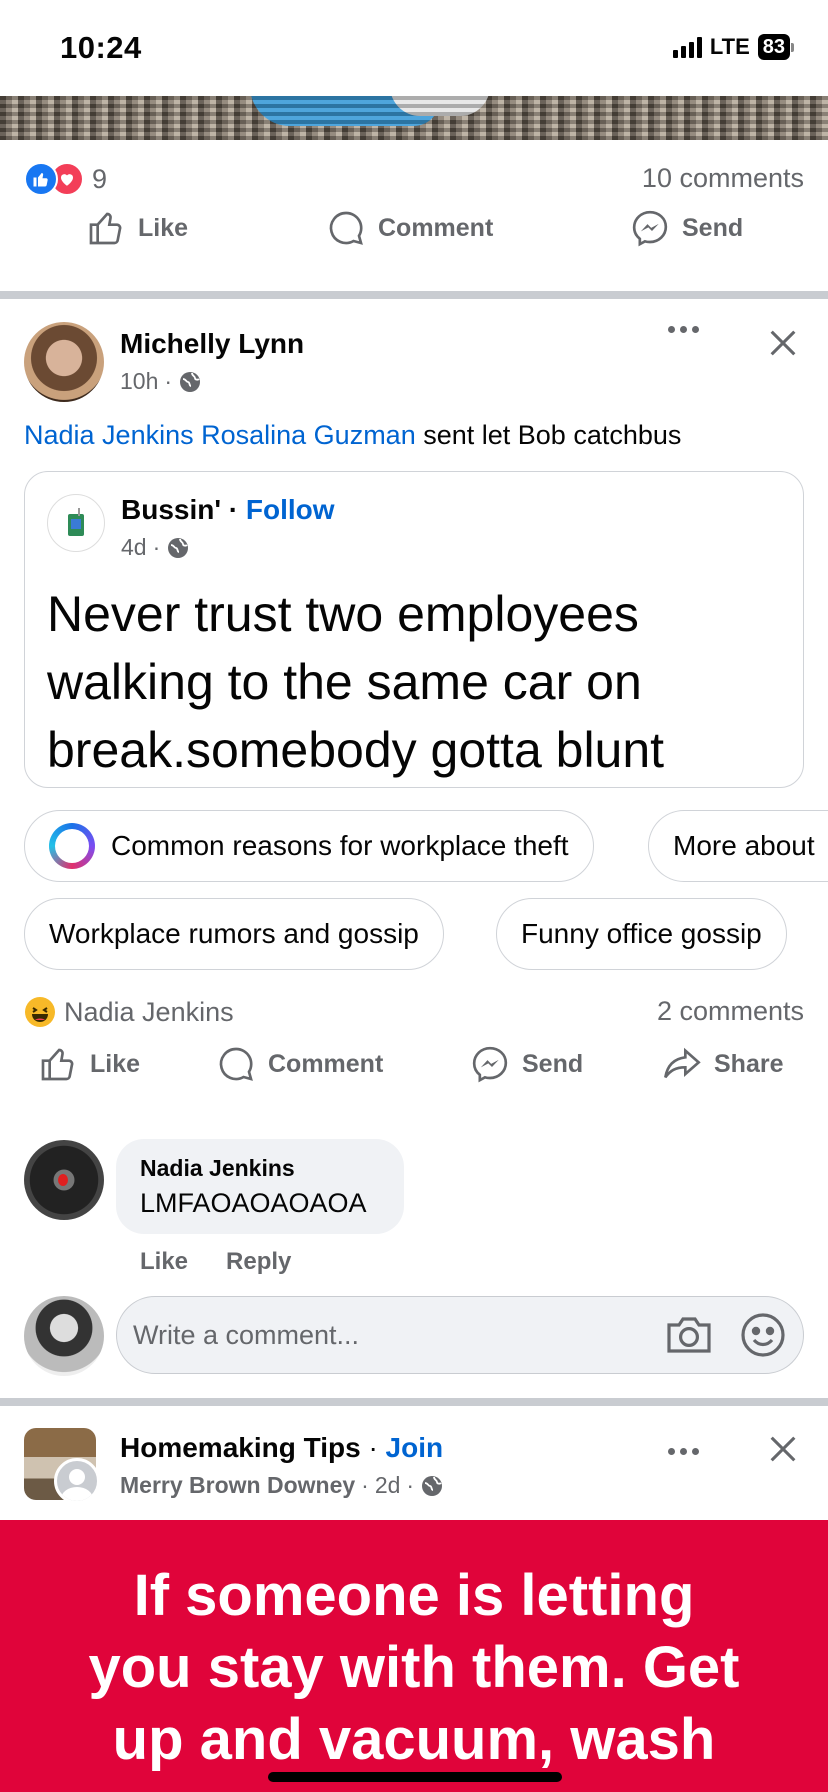 This screenshot has height=1792, width=828. What do you see at coordinates (64, 362) in the screenshot?
I see `author-avatar` at bounding box center [64, 362].